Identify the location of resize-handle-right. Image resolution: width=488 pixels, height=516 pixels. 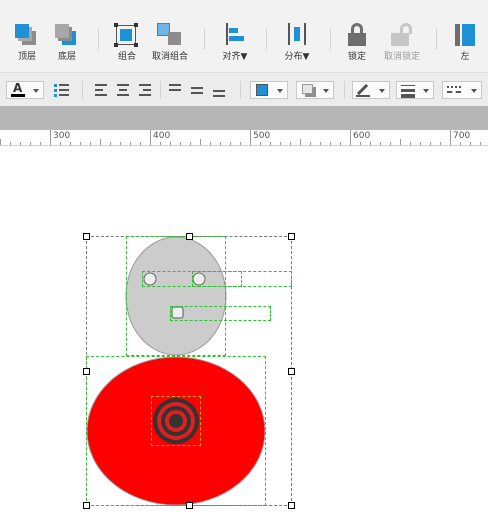
(291, 371).